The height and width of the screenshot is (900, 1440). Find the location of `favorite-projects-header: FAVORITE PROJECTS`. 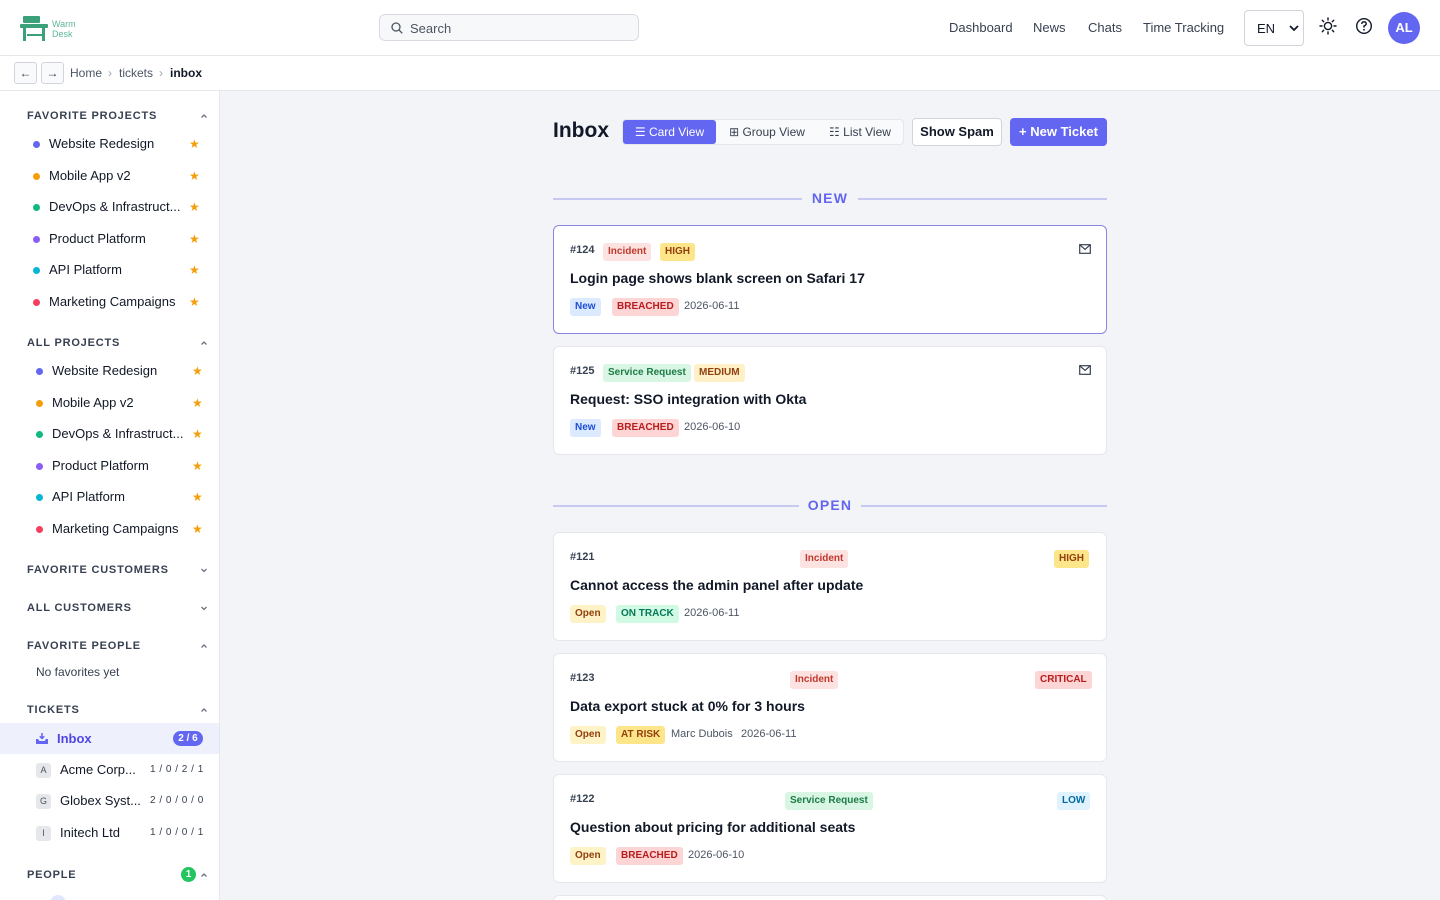

favorite-projects-header: FAVORITE PROJECTS is located at coordinates (92, 116).